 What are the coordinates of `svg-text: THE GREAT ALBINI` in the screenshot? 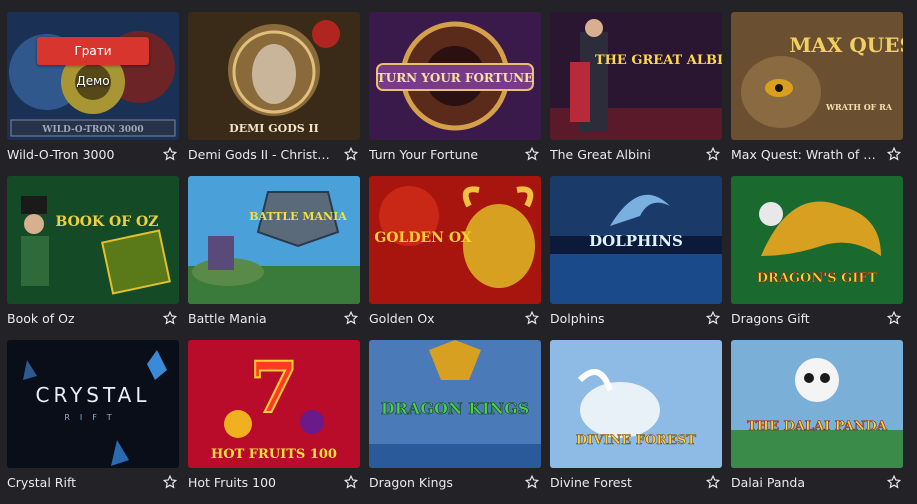 It's located at (658, 60).